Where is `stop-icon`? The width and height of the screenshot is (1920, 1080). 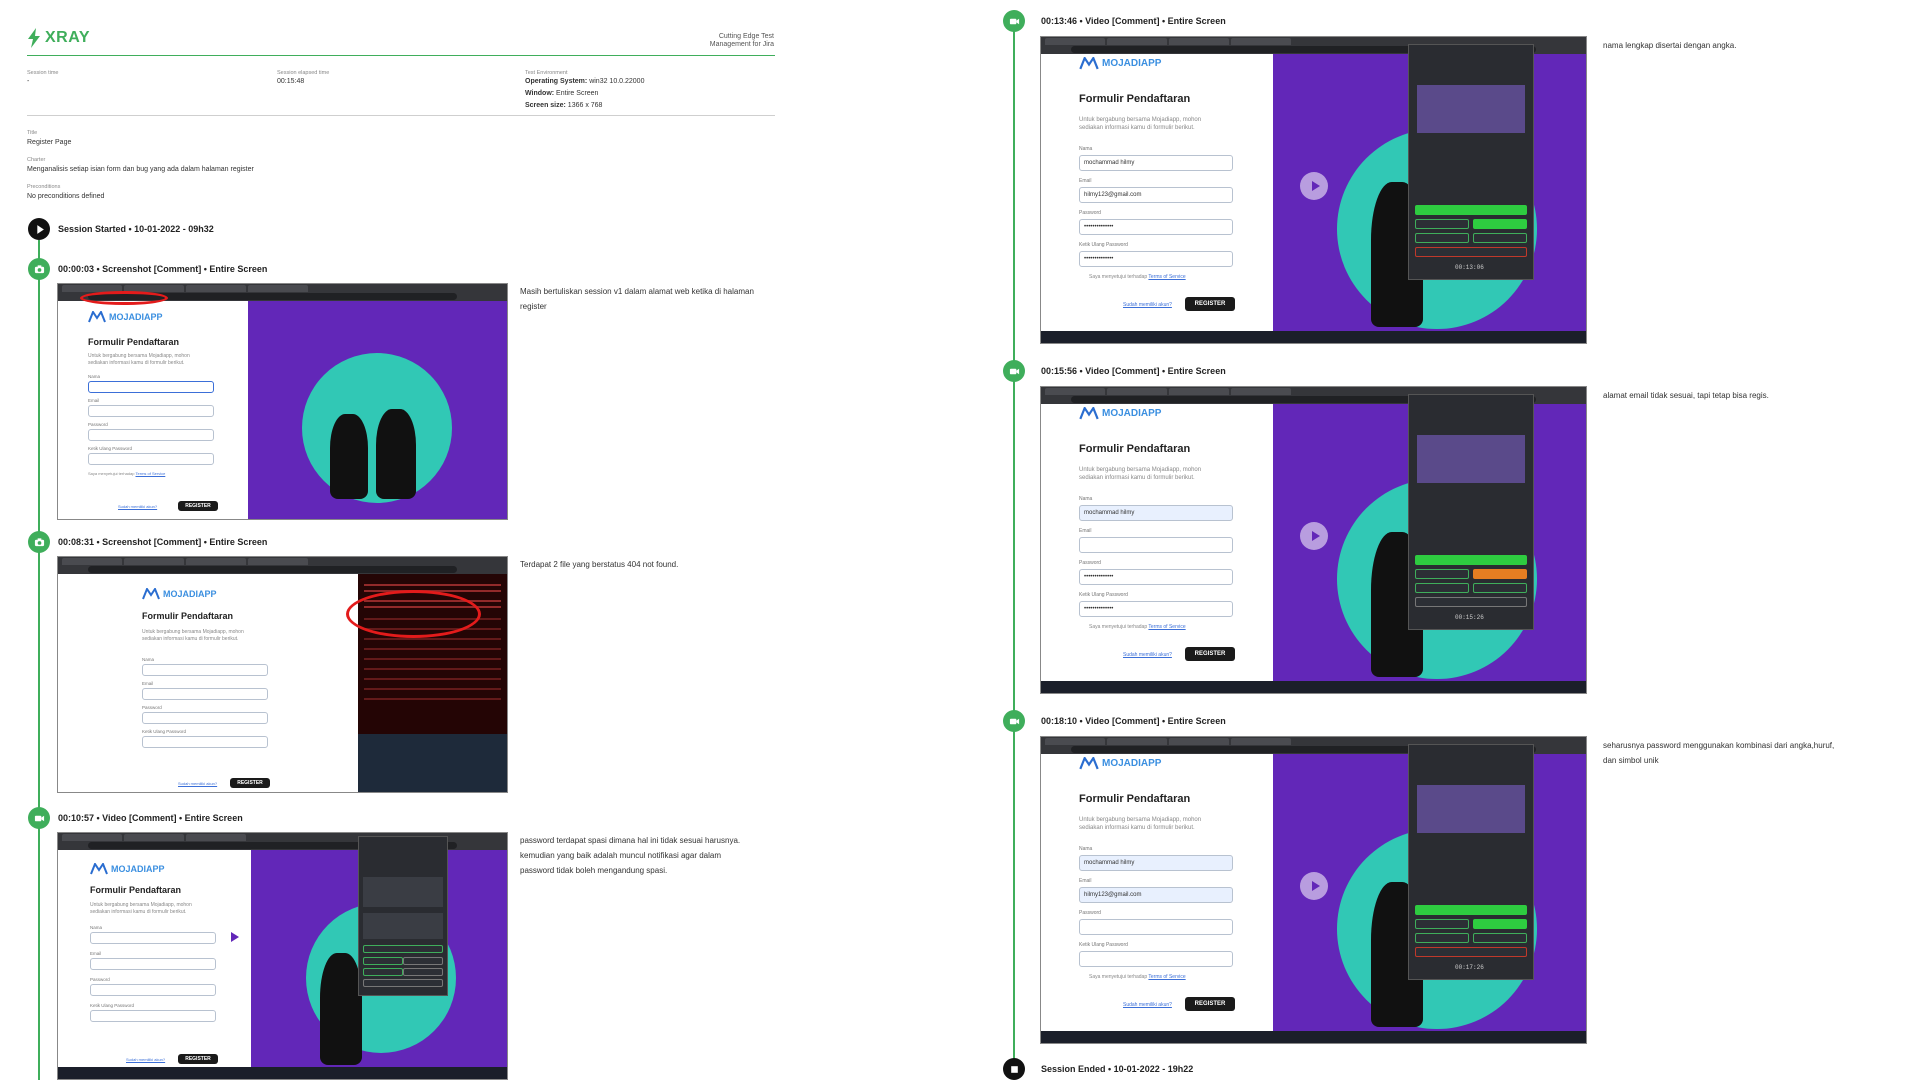
stop-icon is located at coordinates (1014, 1069).